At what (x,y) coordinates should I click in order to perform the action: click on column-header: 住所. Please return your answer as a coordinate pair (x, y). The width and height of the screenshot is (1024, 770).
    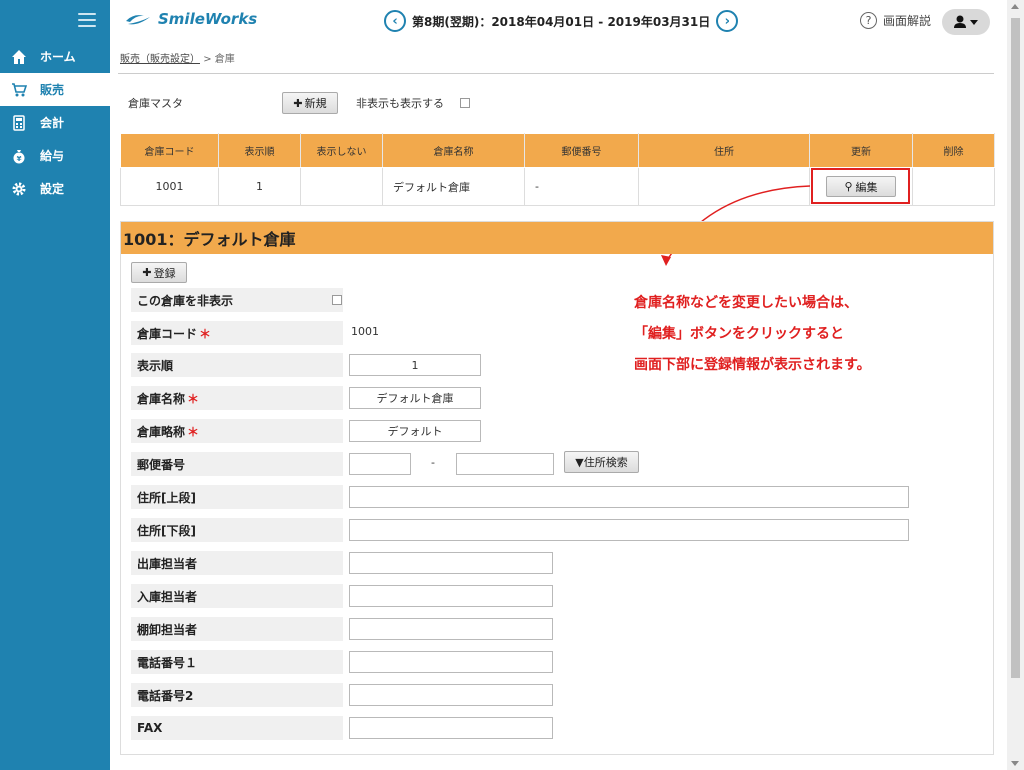
    Looking at the image, I should click on (724, 150).